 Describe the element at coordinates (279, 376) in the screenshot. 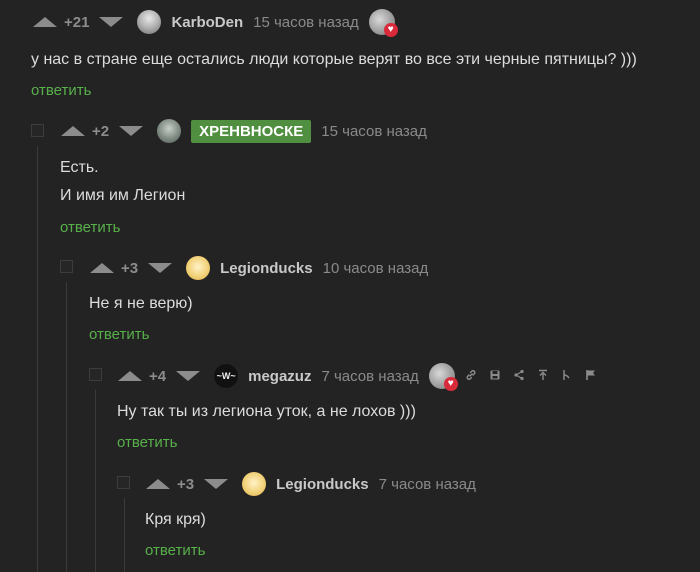

I see `username: megazuz` at that location.